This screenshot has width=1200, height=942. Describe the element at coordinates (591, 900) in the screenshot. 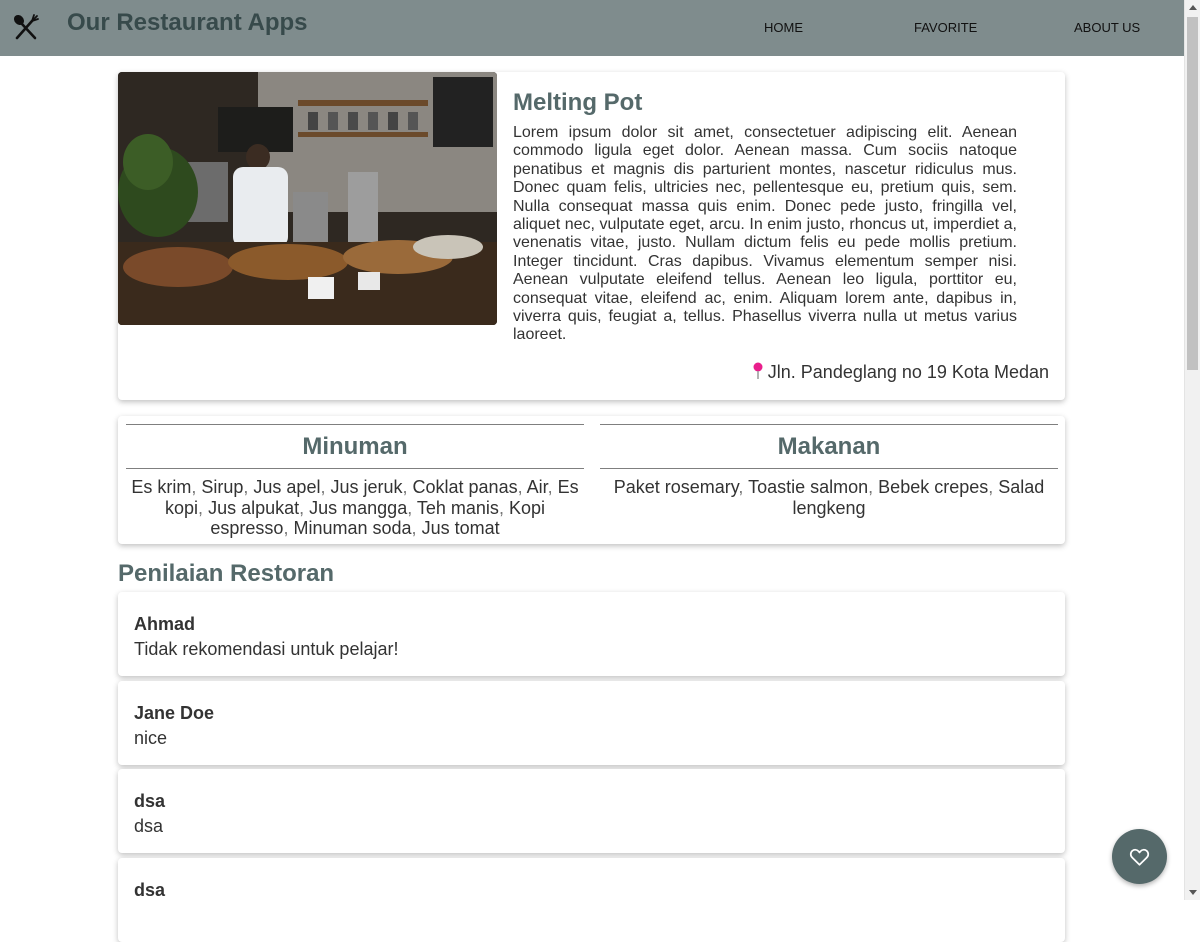

I see `review-card: dsa` at that location.